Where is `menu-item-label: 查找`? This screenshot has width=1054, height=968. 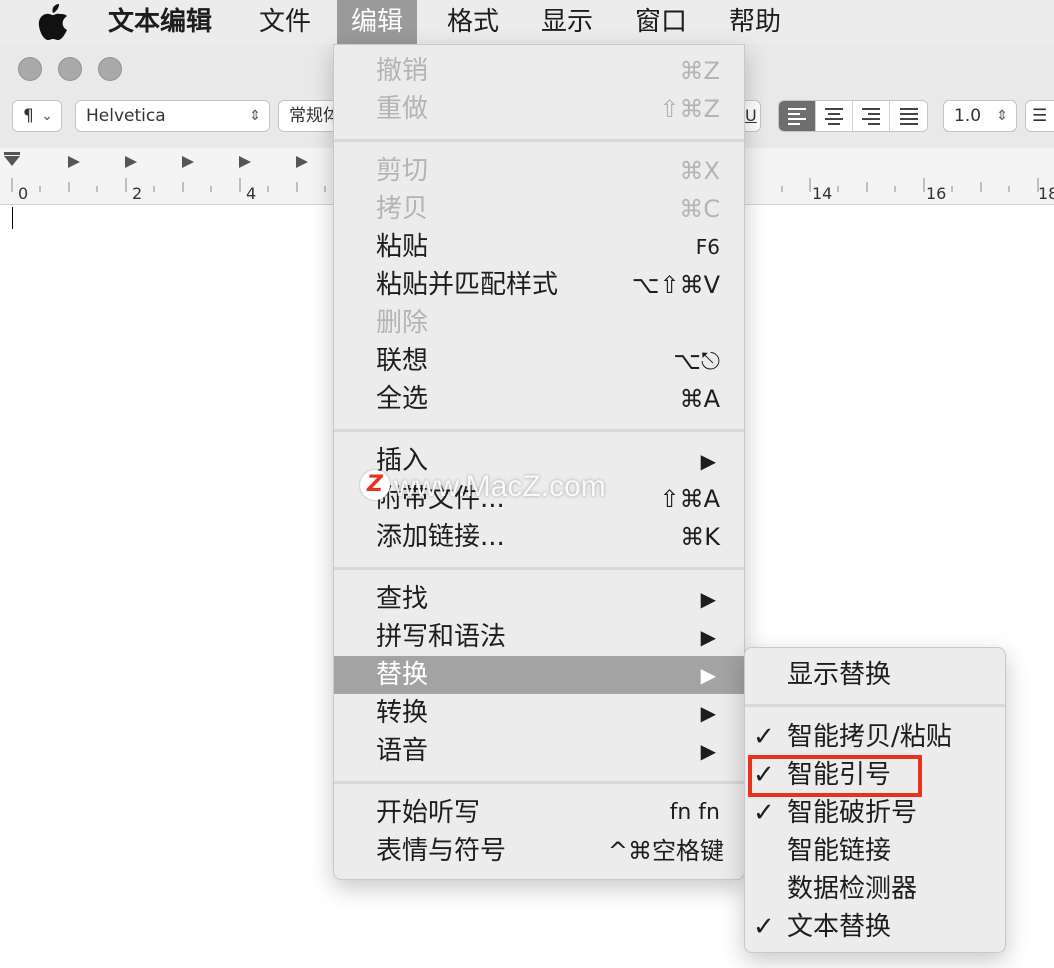 menu-item-label: 查找 is located at coordinates (402, 599).